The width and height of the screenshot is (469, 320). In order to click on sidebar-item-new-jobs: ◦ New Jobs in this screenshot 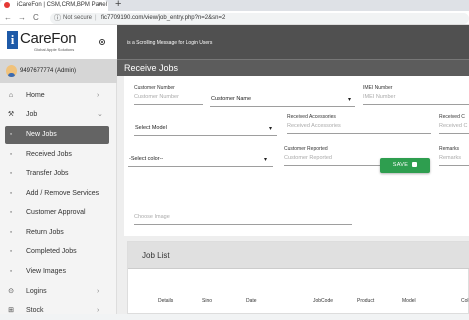, I will do `click(57, 135)`.